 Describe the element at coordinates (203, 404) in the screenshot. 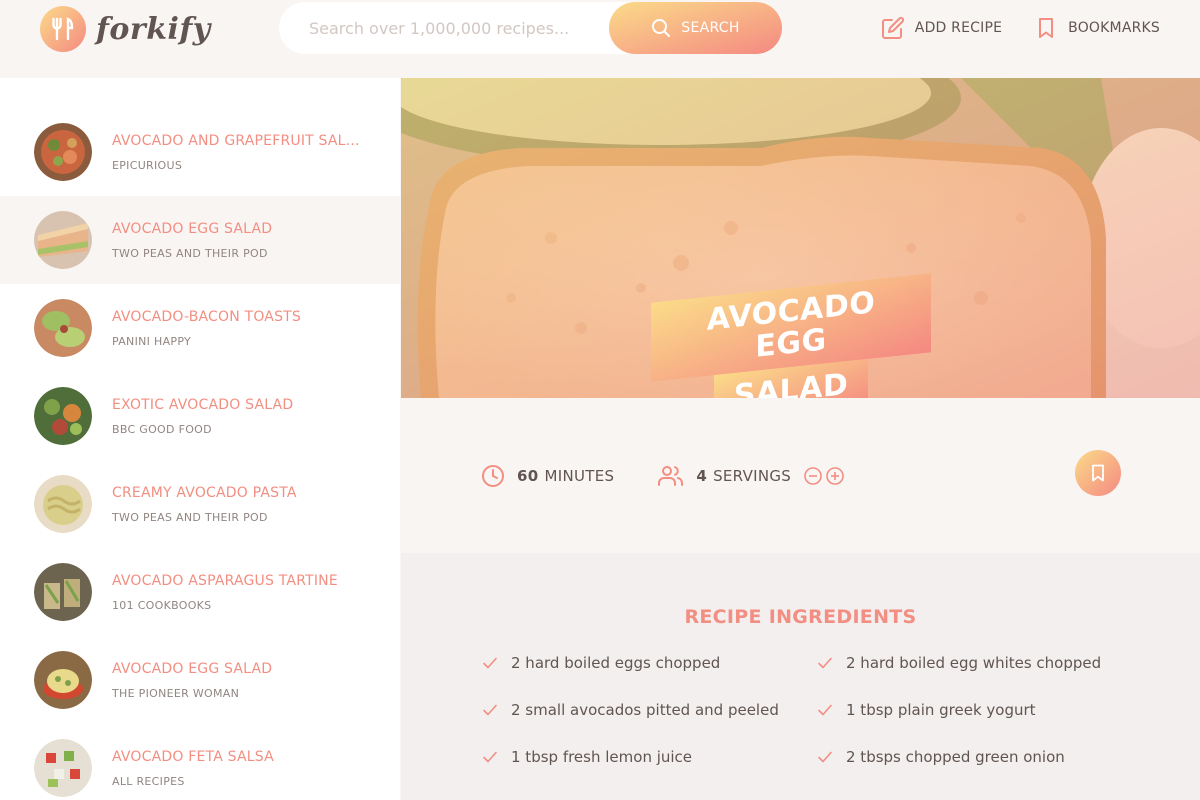

I see `result-title: EXOTIC AVOCADO SALAD` at that location.